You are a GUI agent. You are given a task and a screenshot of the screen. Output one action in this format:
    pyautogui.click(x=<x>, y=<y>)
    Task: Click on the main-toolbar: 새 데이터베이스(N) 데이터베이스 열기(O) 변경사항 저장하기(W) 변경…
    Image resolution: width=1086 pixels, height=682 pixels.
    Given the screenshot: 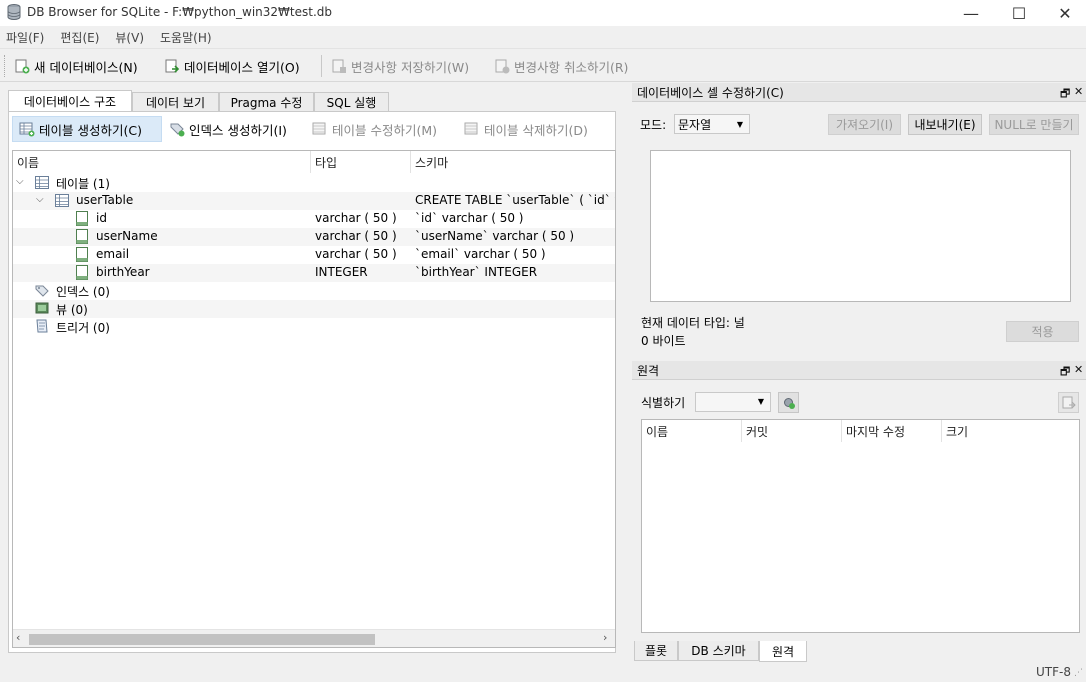 What is the action you would take?
    pyautogui.click(x=543, y=65)
    